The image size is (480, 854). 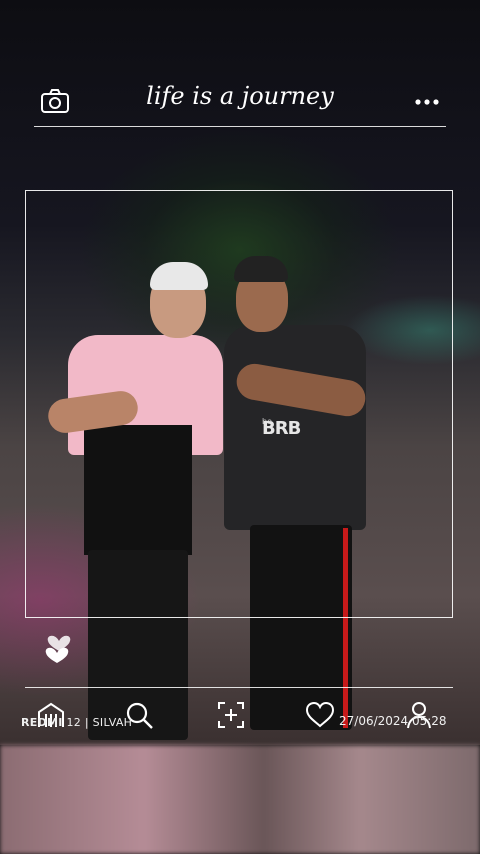 What do you see at coordinates (320, 715) in the screenshot?
I see `heart-icon` at bounding box center [320, 715].